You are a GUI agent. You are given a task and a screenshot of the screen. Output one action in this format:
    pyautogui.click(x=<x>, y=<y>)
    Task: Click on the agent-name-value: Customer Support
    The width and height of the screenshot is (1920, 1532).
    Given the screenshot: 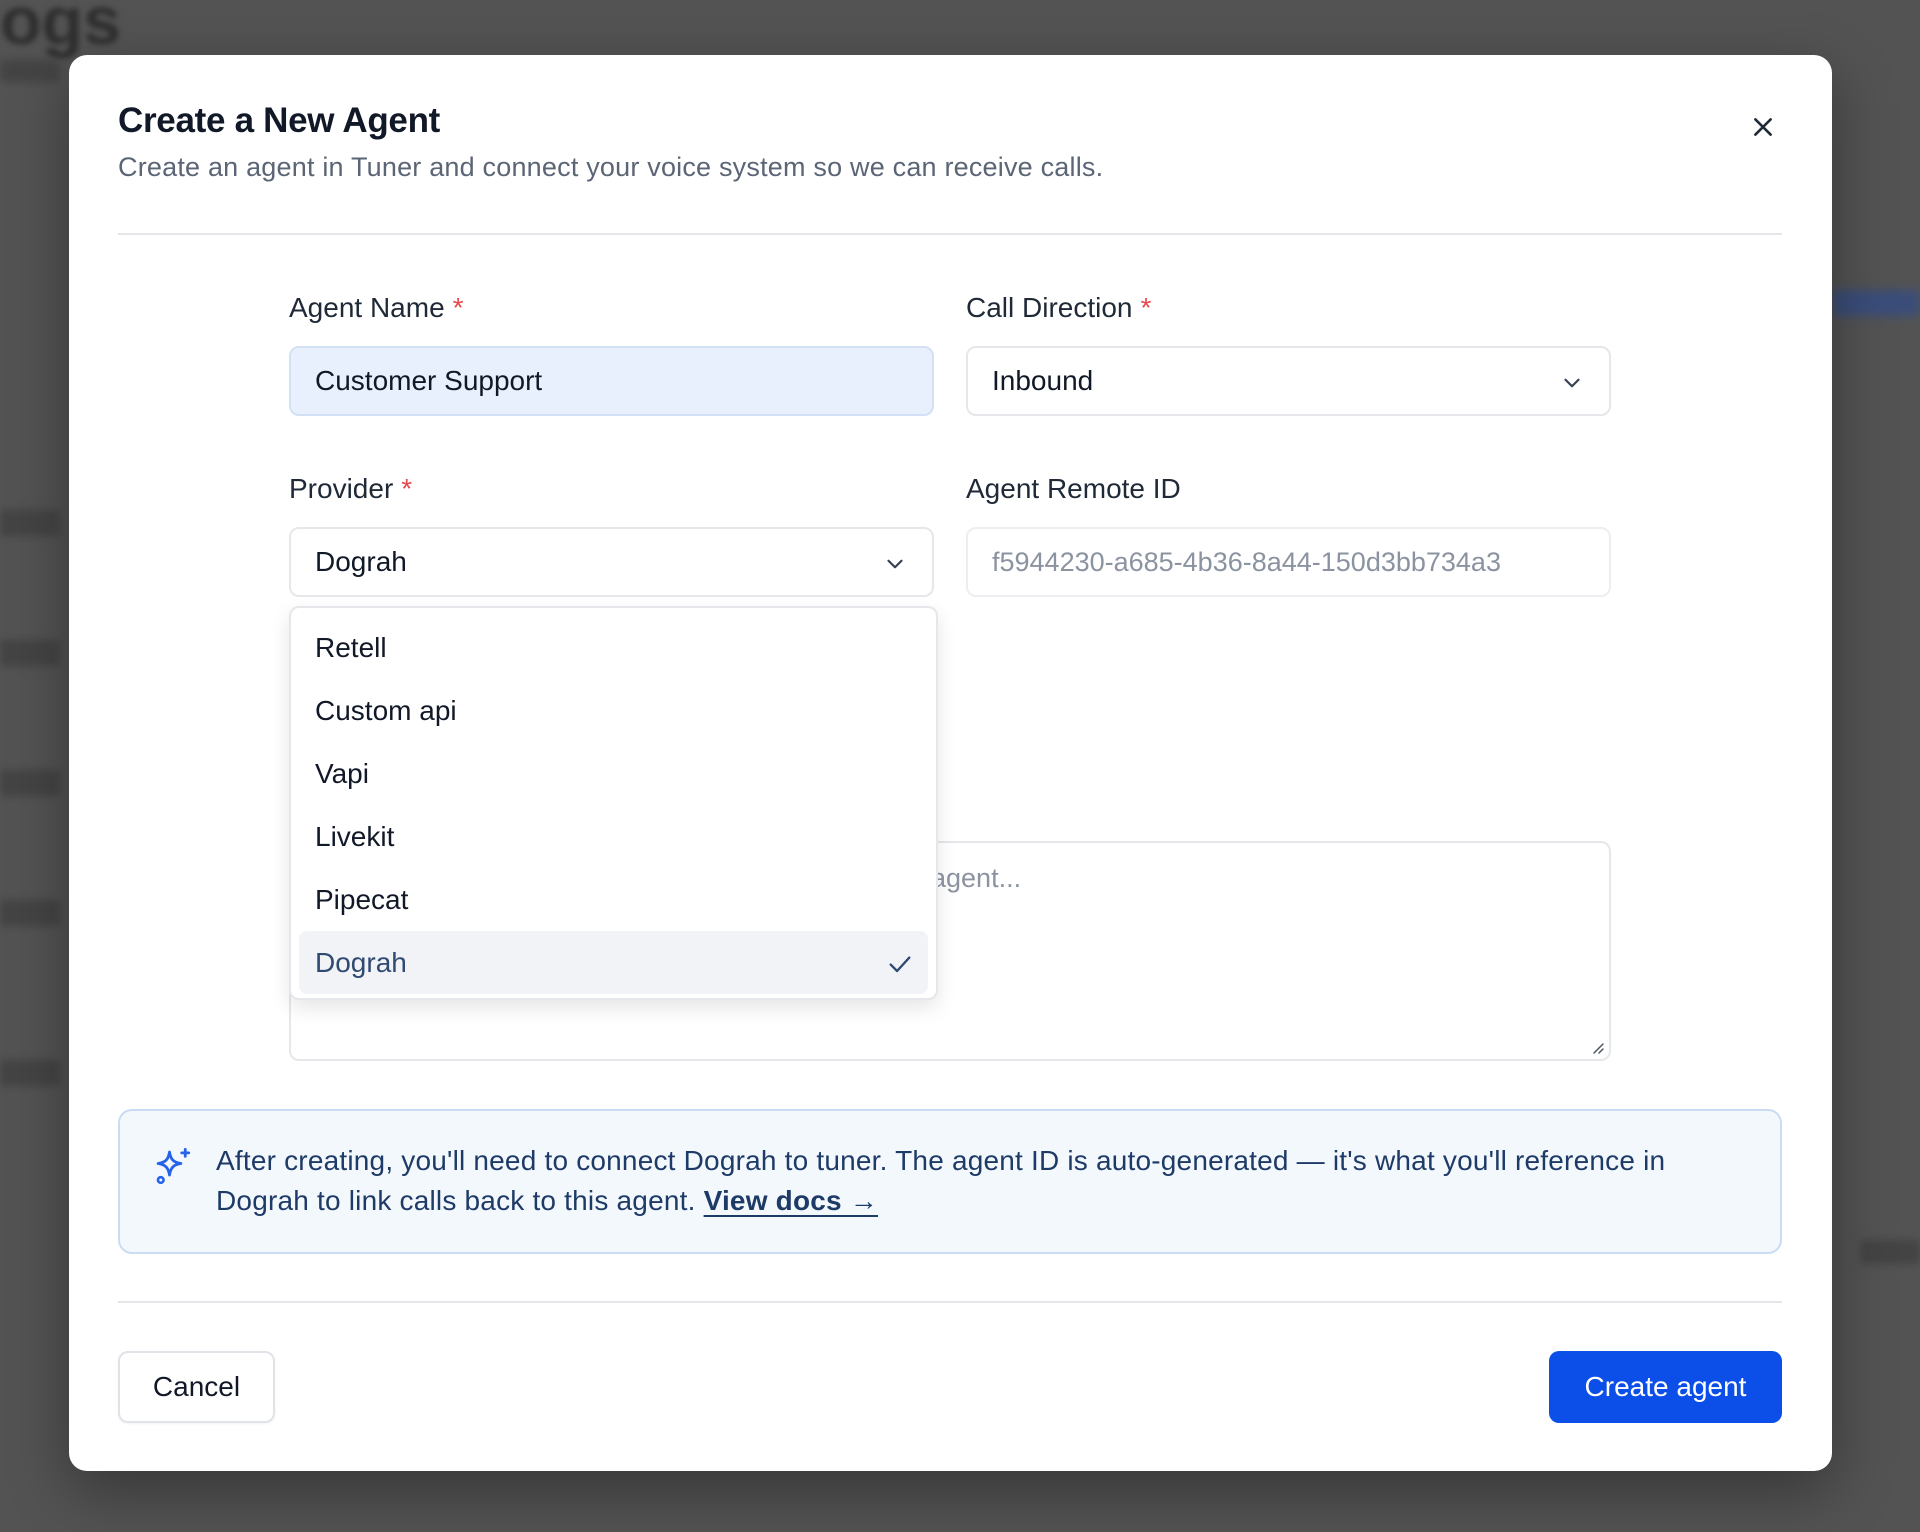 What is the action you would take?
    pyautogui.click(x=429, y=380)
    